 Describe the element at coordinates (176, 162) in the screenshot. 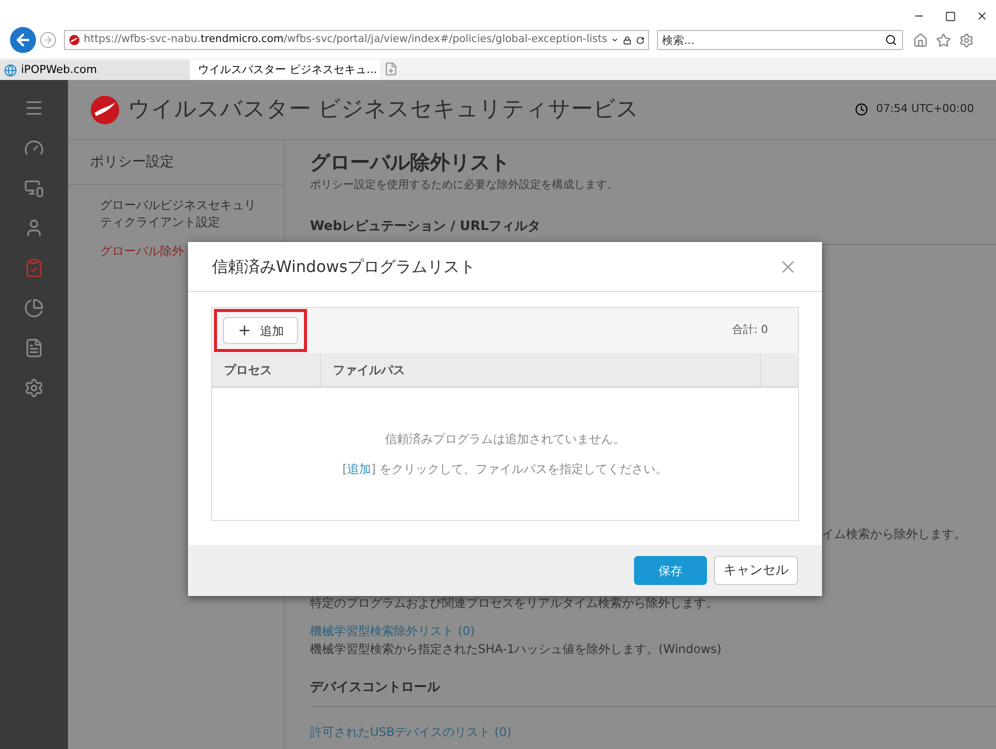

I see `panel-title: ポリシー設定` at that location.